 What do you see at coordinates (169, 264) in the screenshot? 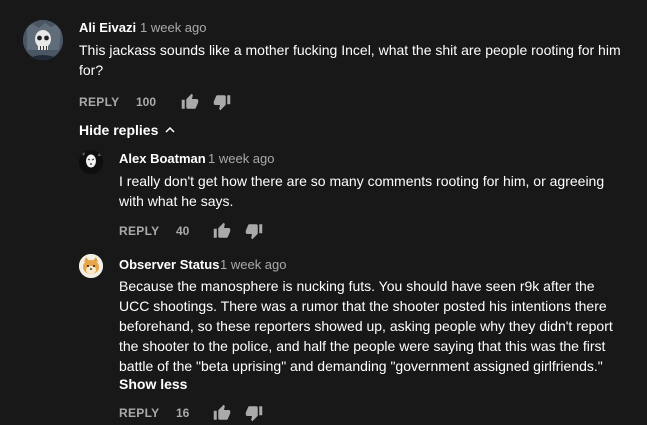
I see `reply-author: Observer Status` at bounding box center [169, 264].